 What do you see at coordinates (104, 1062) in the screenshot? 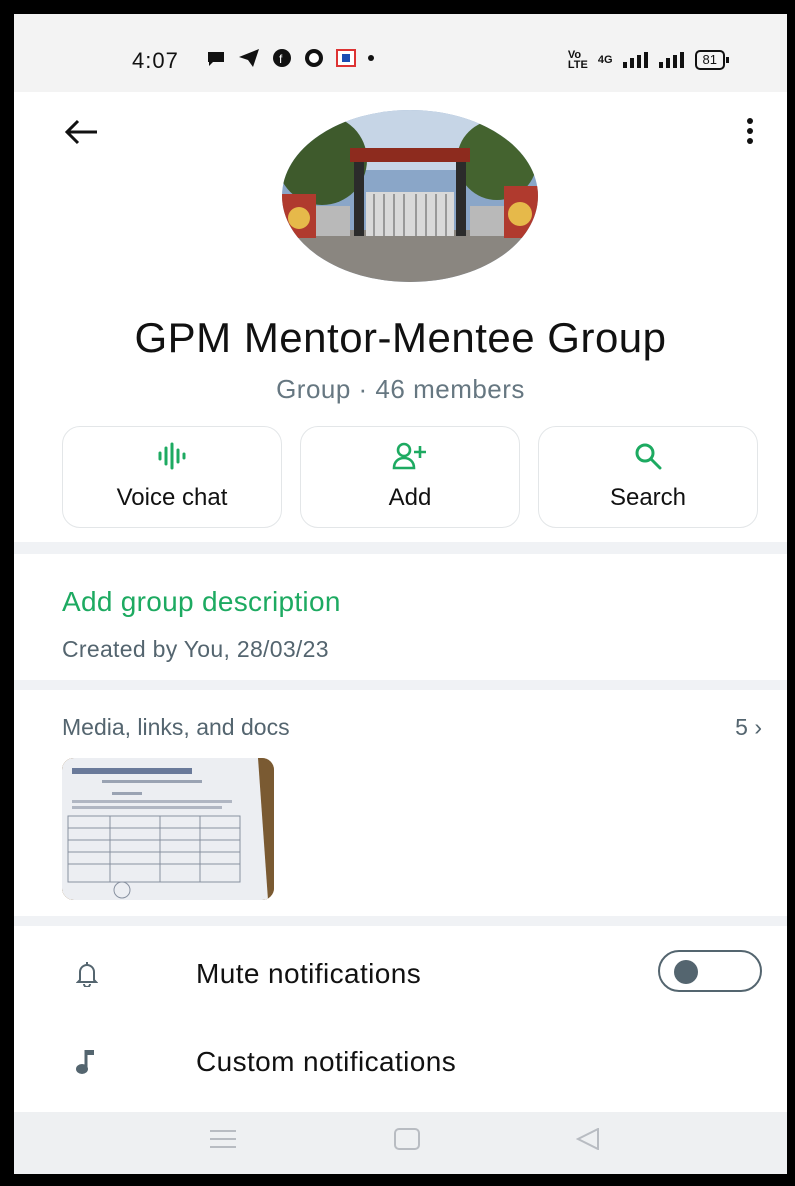
I see `music-note-icon` at bounding box center [104, 1062].